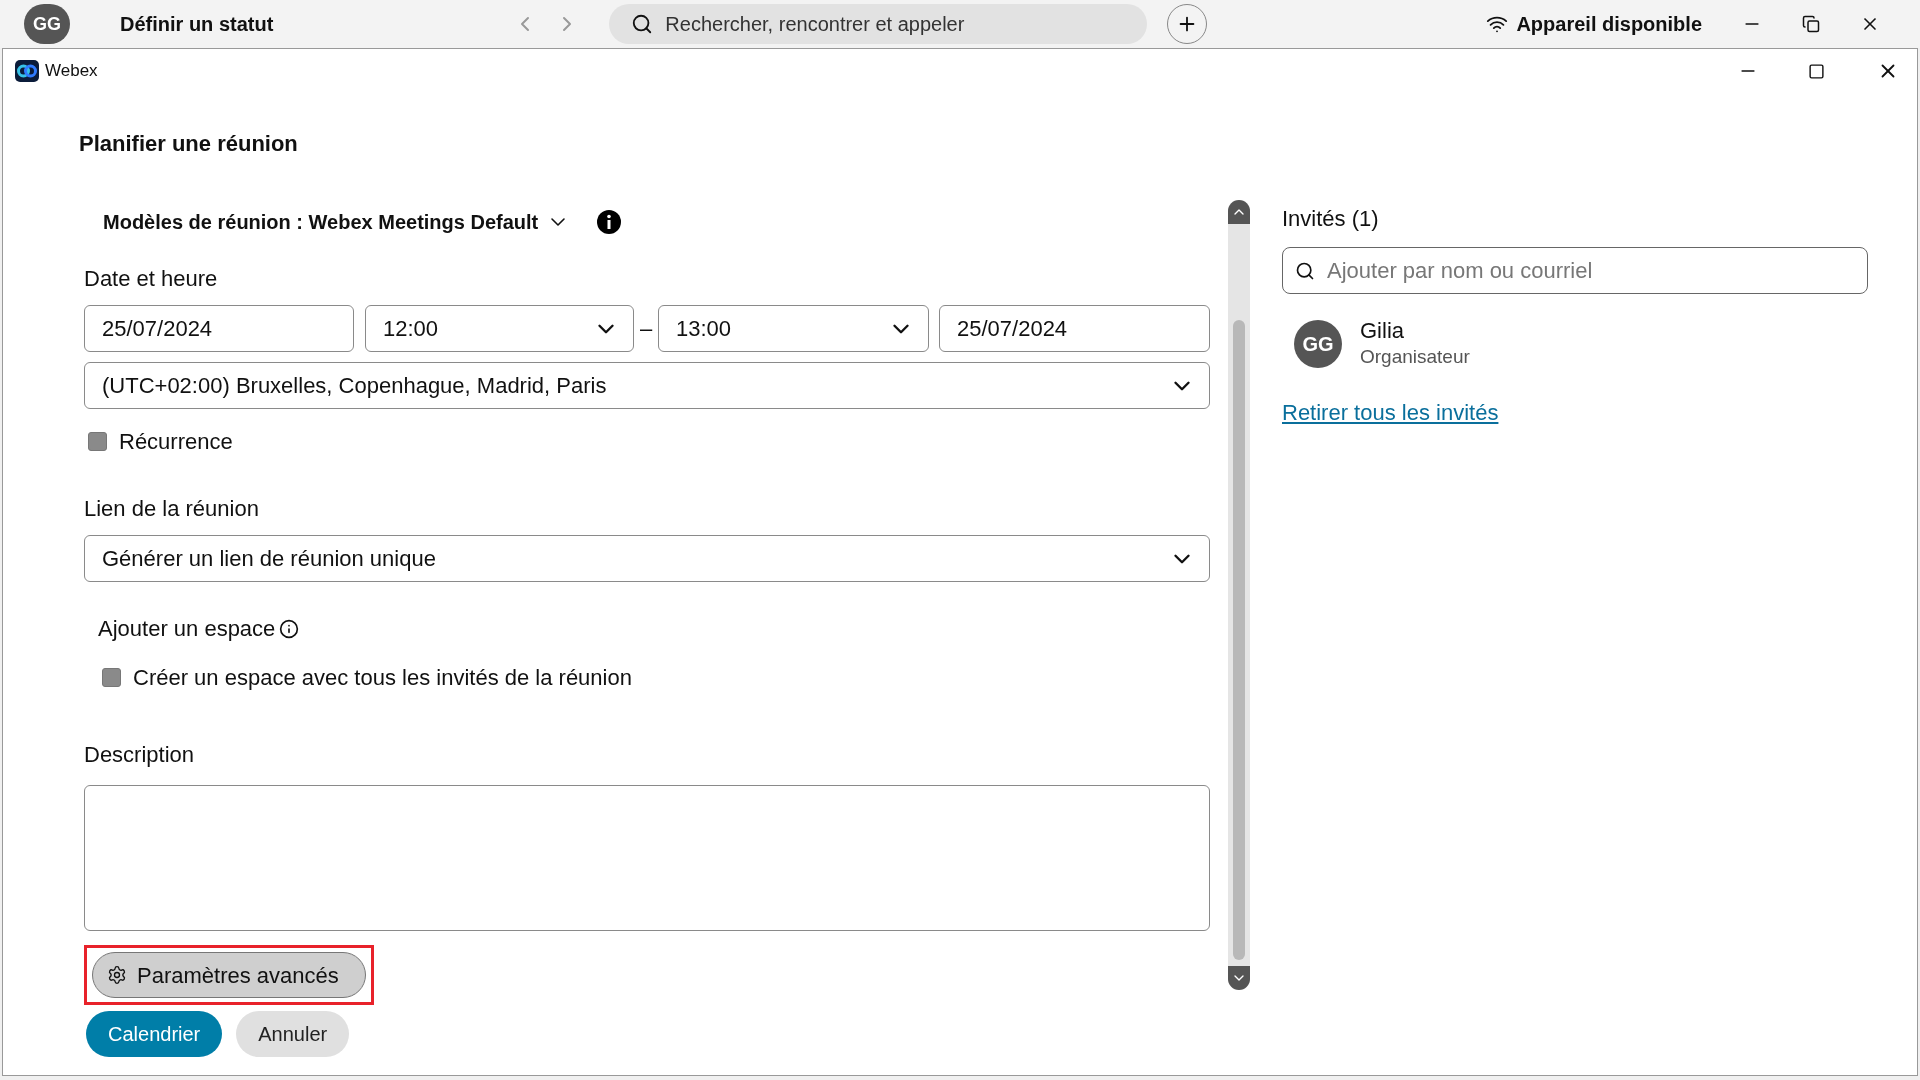 The image size is (1920, 1080). What do you see at coordinates (878, 24) in the screenshot?
I see `search-field: Rechercher, rencontrer et appeler` at bounding box center [878, 24].